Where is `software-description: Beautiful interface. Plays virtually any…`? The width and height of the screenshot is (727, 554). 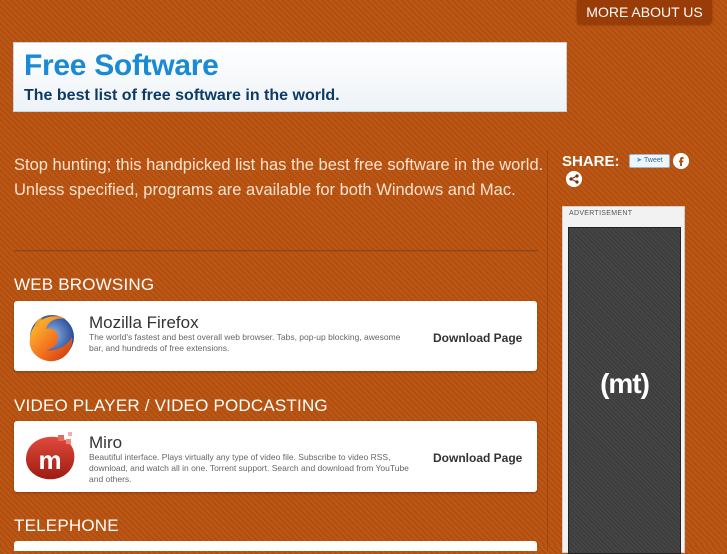 software-description: Beautiful interface. Plays virtually any… is located at coordinates (249, 468).